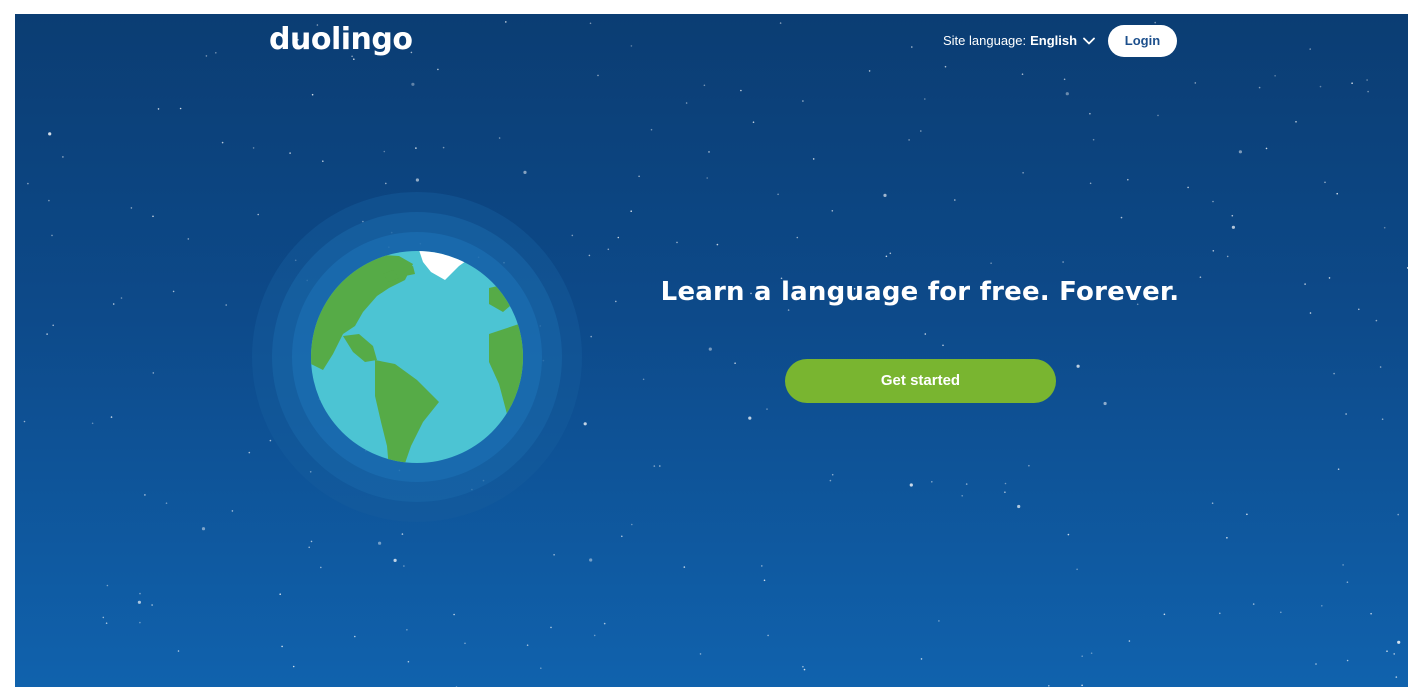  I want to click on globe-icon, so click(417, 357).